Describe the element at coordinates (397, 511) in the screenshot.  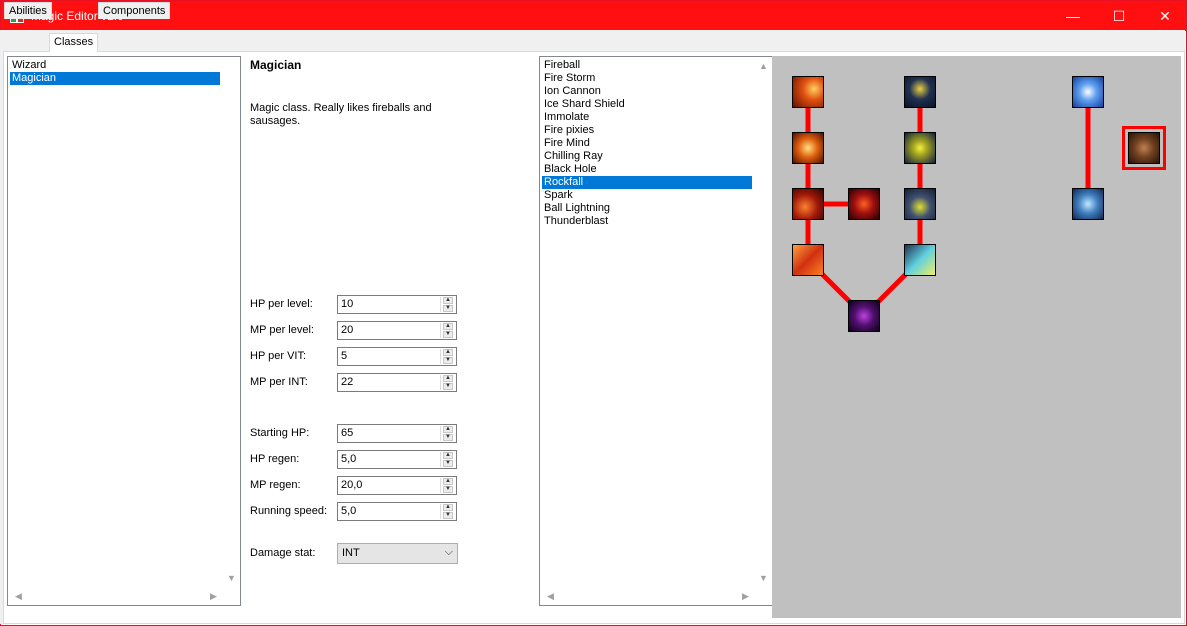
I see `running-speed-stepper: 5,0 ▲ ▼` at that location.